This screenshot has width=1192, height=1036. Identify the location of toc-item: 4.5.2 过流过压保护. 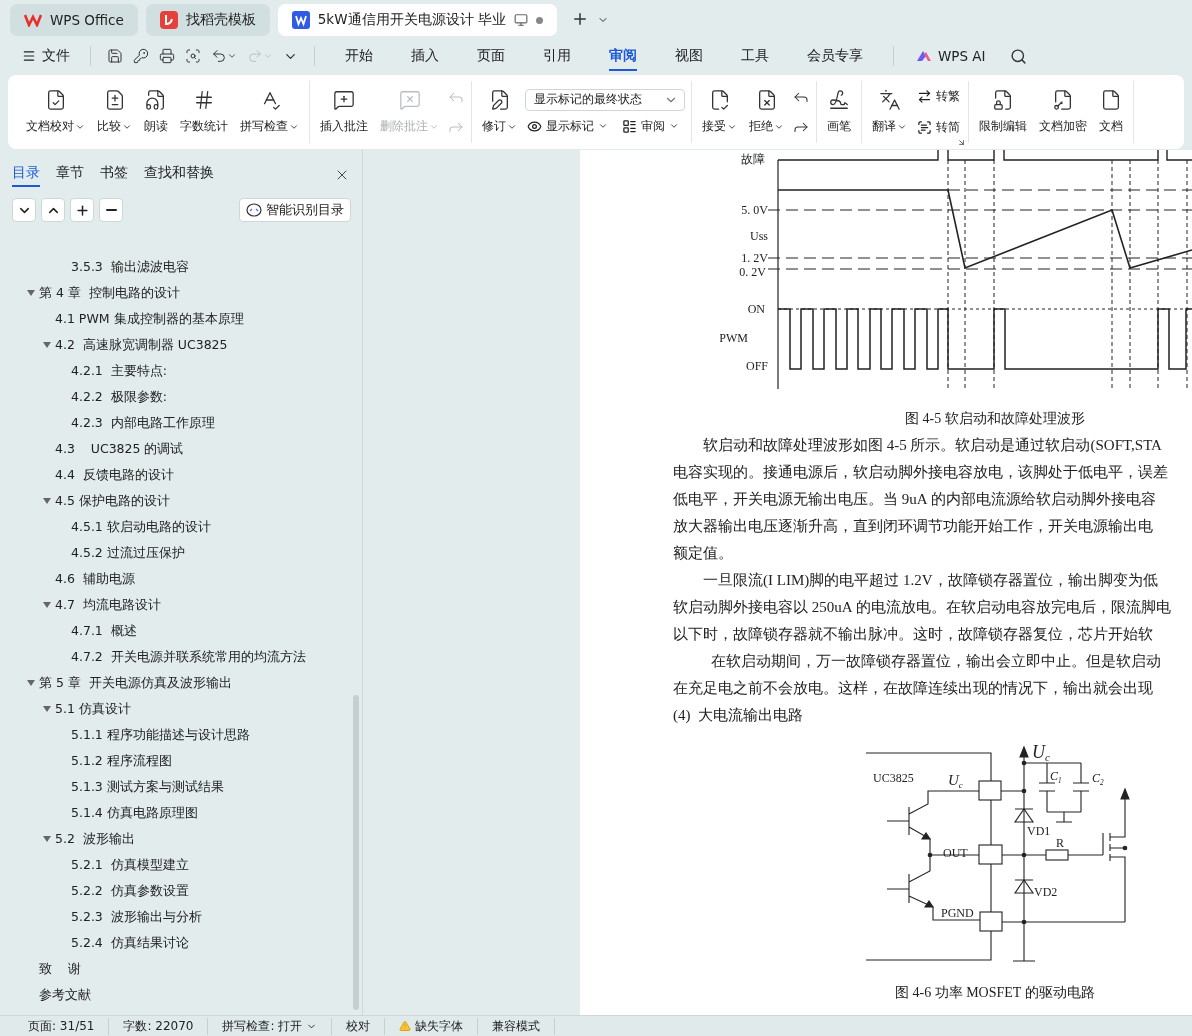
(181, 553).